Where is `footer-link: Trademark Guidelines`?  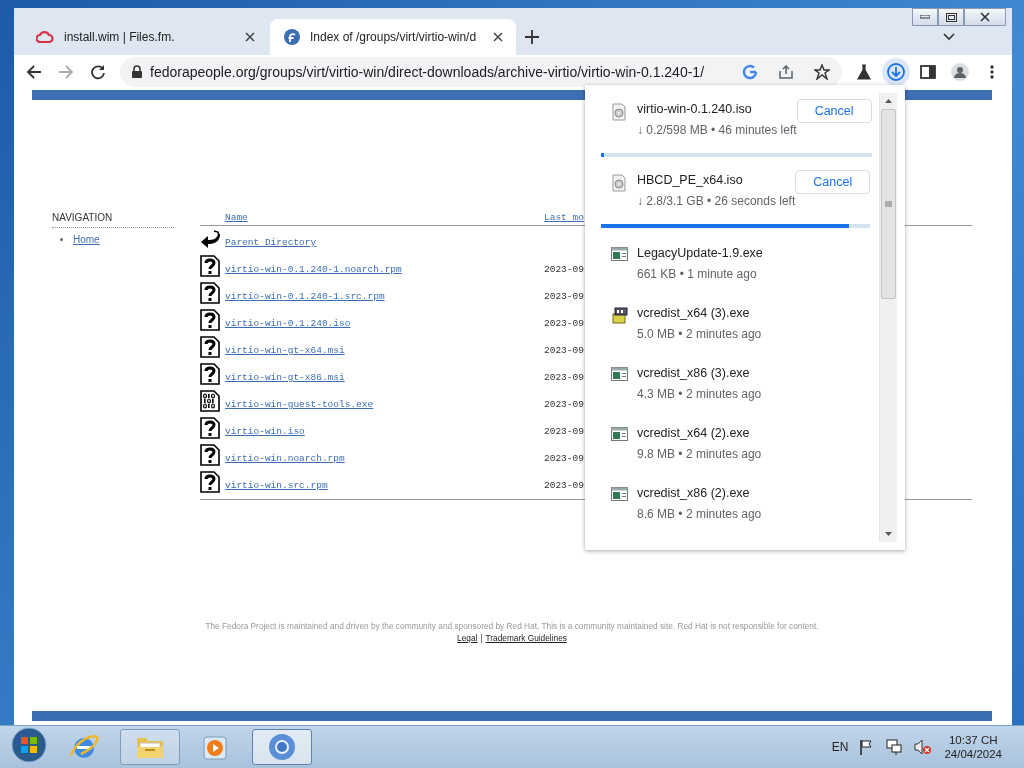 footer-link: Trademark Guidelines is located at coordinates (526, 638).